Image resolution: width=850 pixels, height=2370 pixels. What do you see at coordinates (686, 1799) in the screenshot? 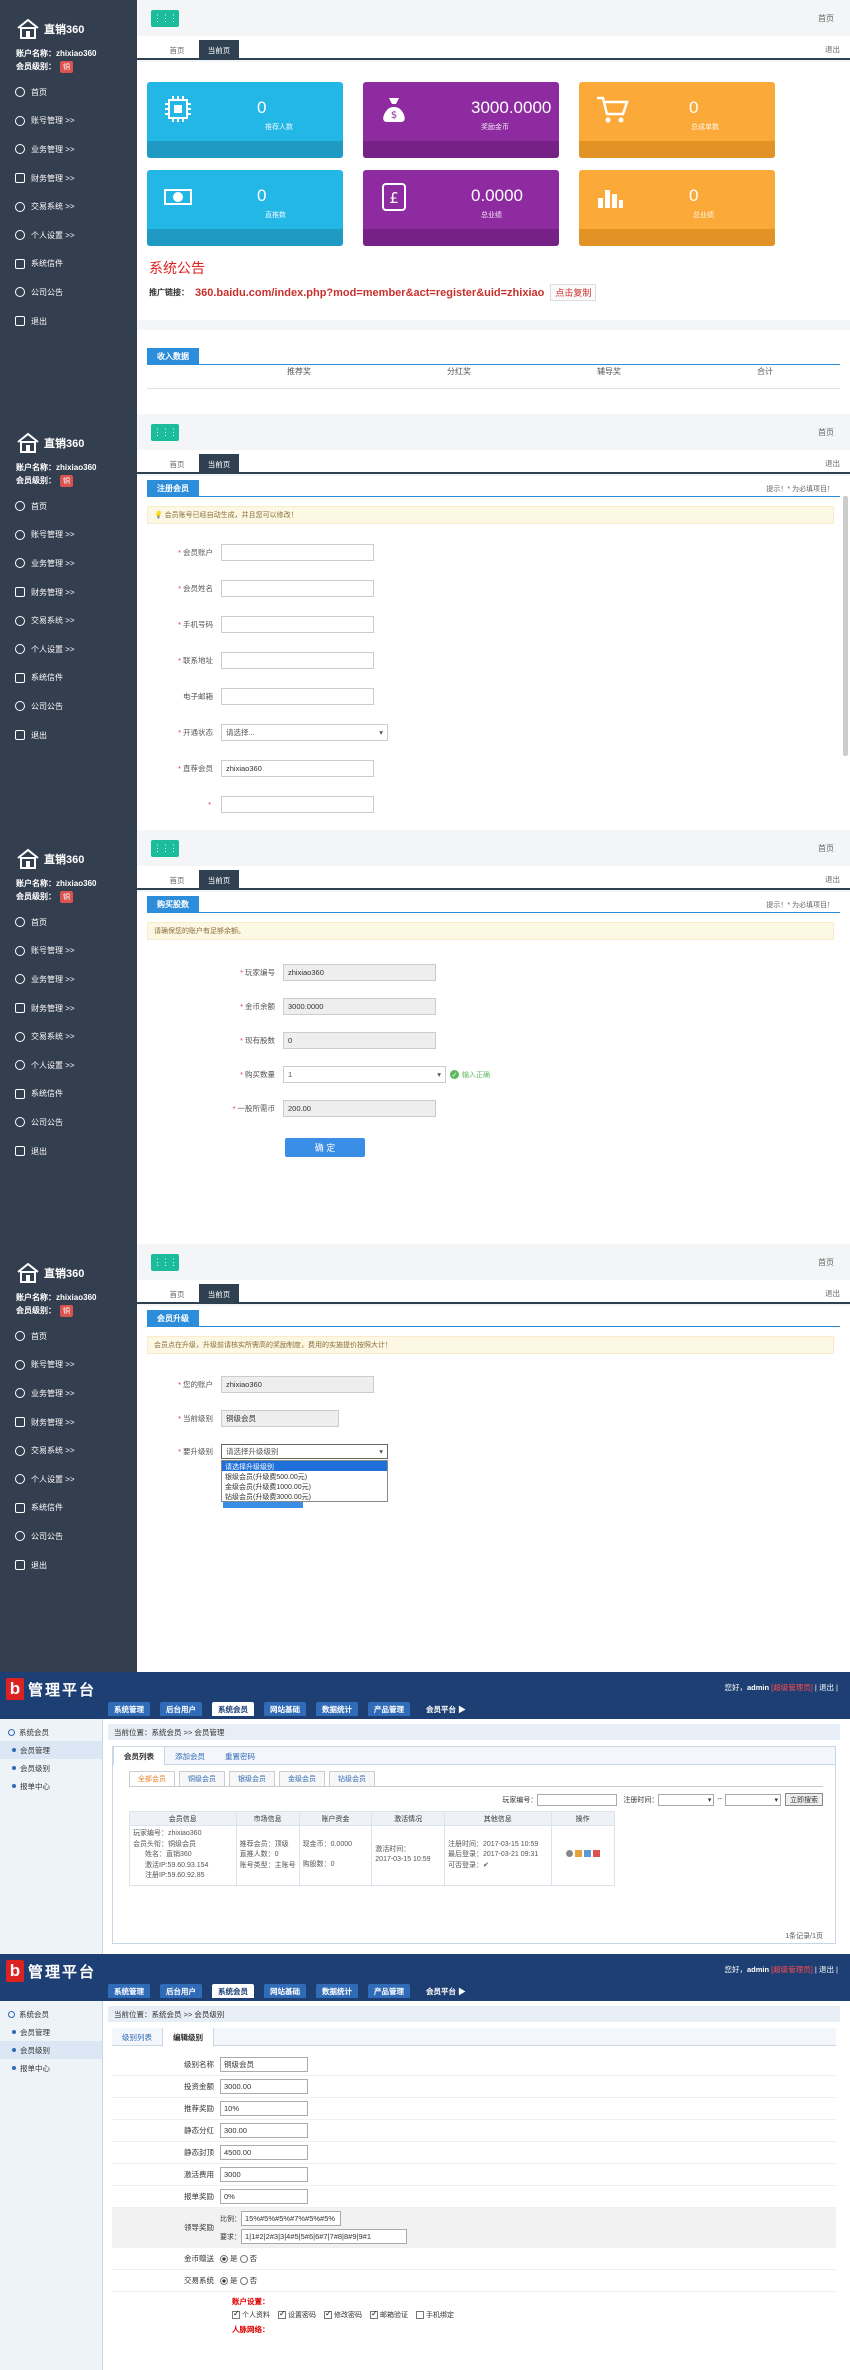
I see `date-from-input: ▾` at bounding box center [686, 1799].